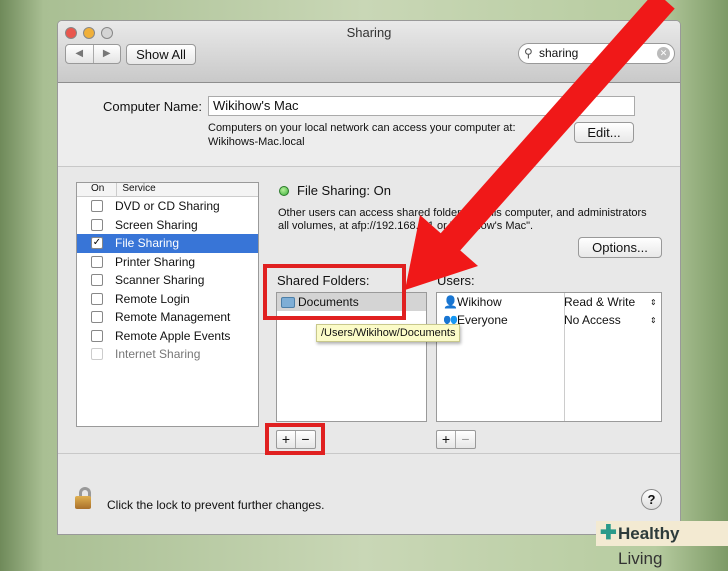 The width and height of the screenshot is (728, 571). Describe the element at coordinates (608, 533) in the screenshot. I see `cross-icon: ✚` at that location.